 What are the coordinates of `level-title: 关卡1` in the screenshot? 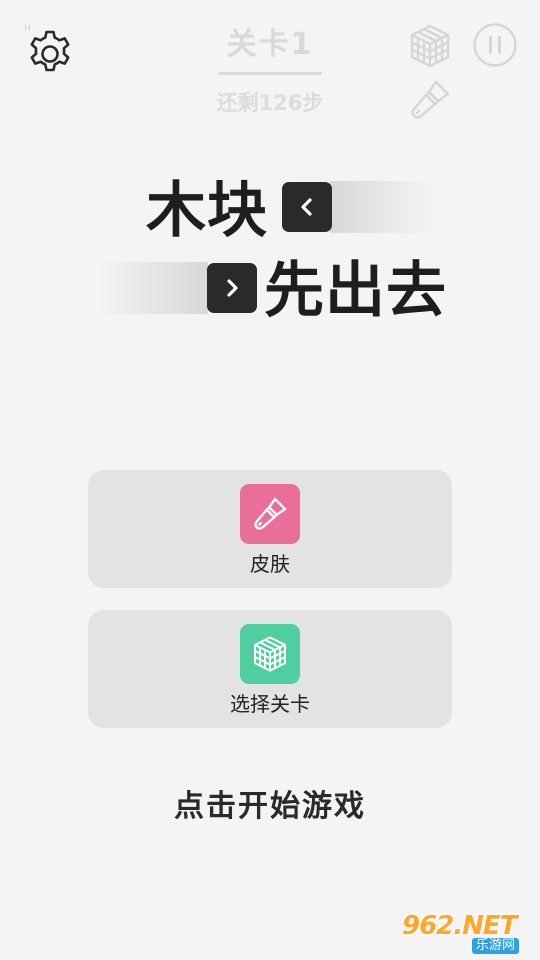 It's located at (270, 44).